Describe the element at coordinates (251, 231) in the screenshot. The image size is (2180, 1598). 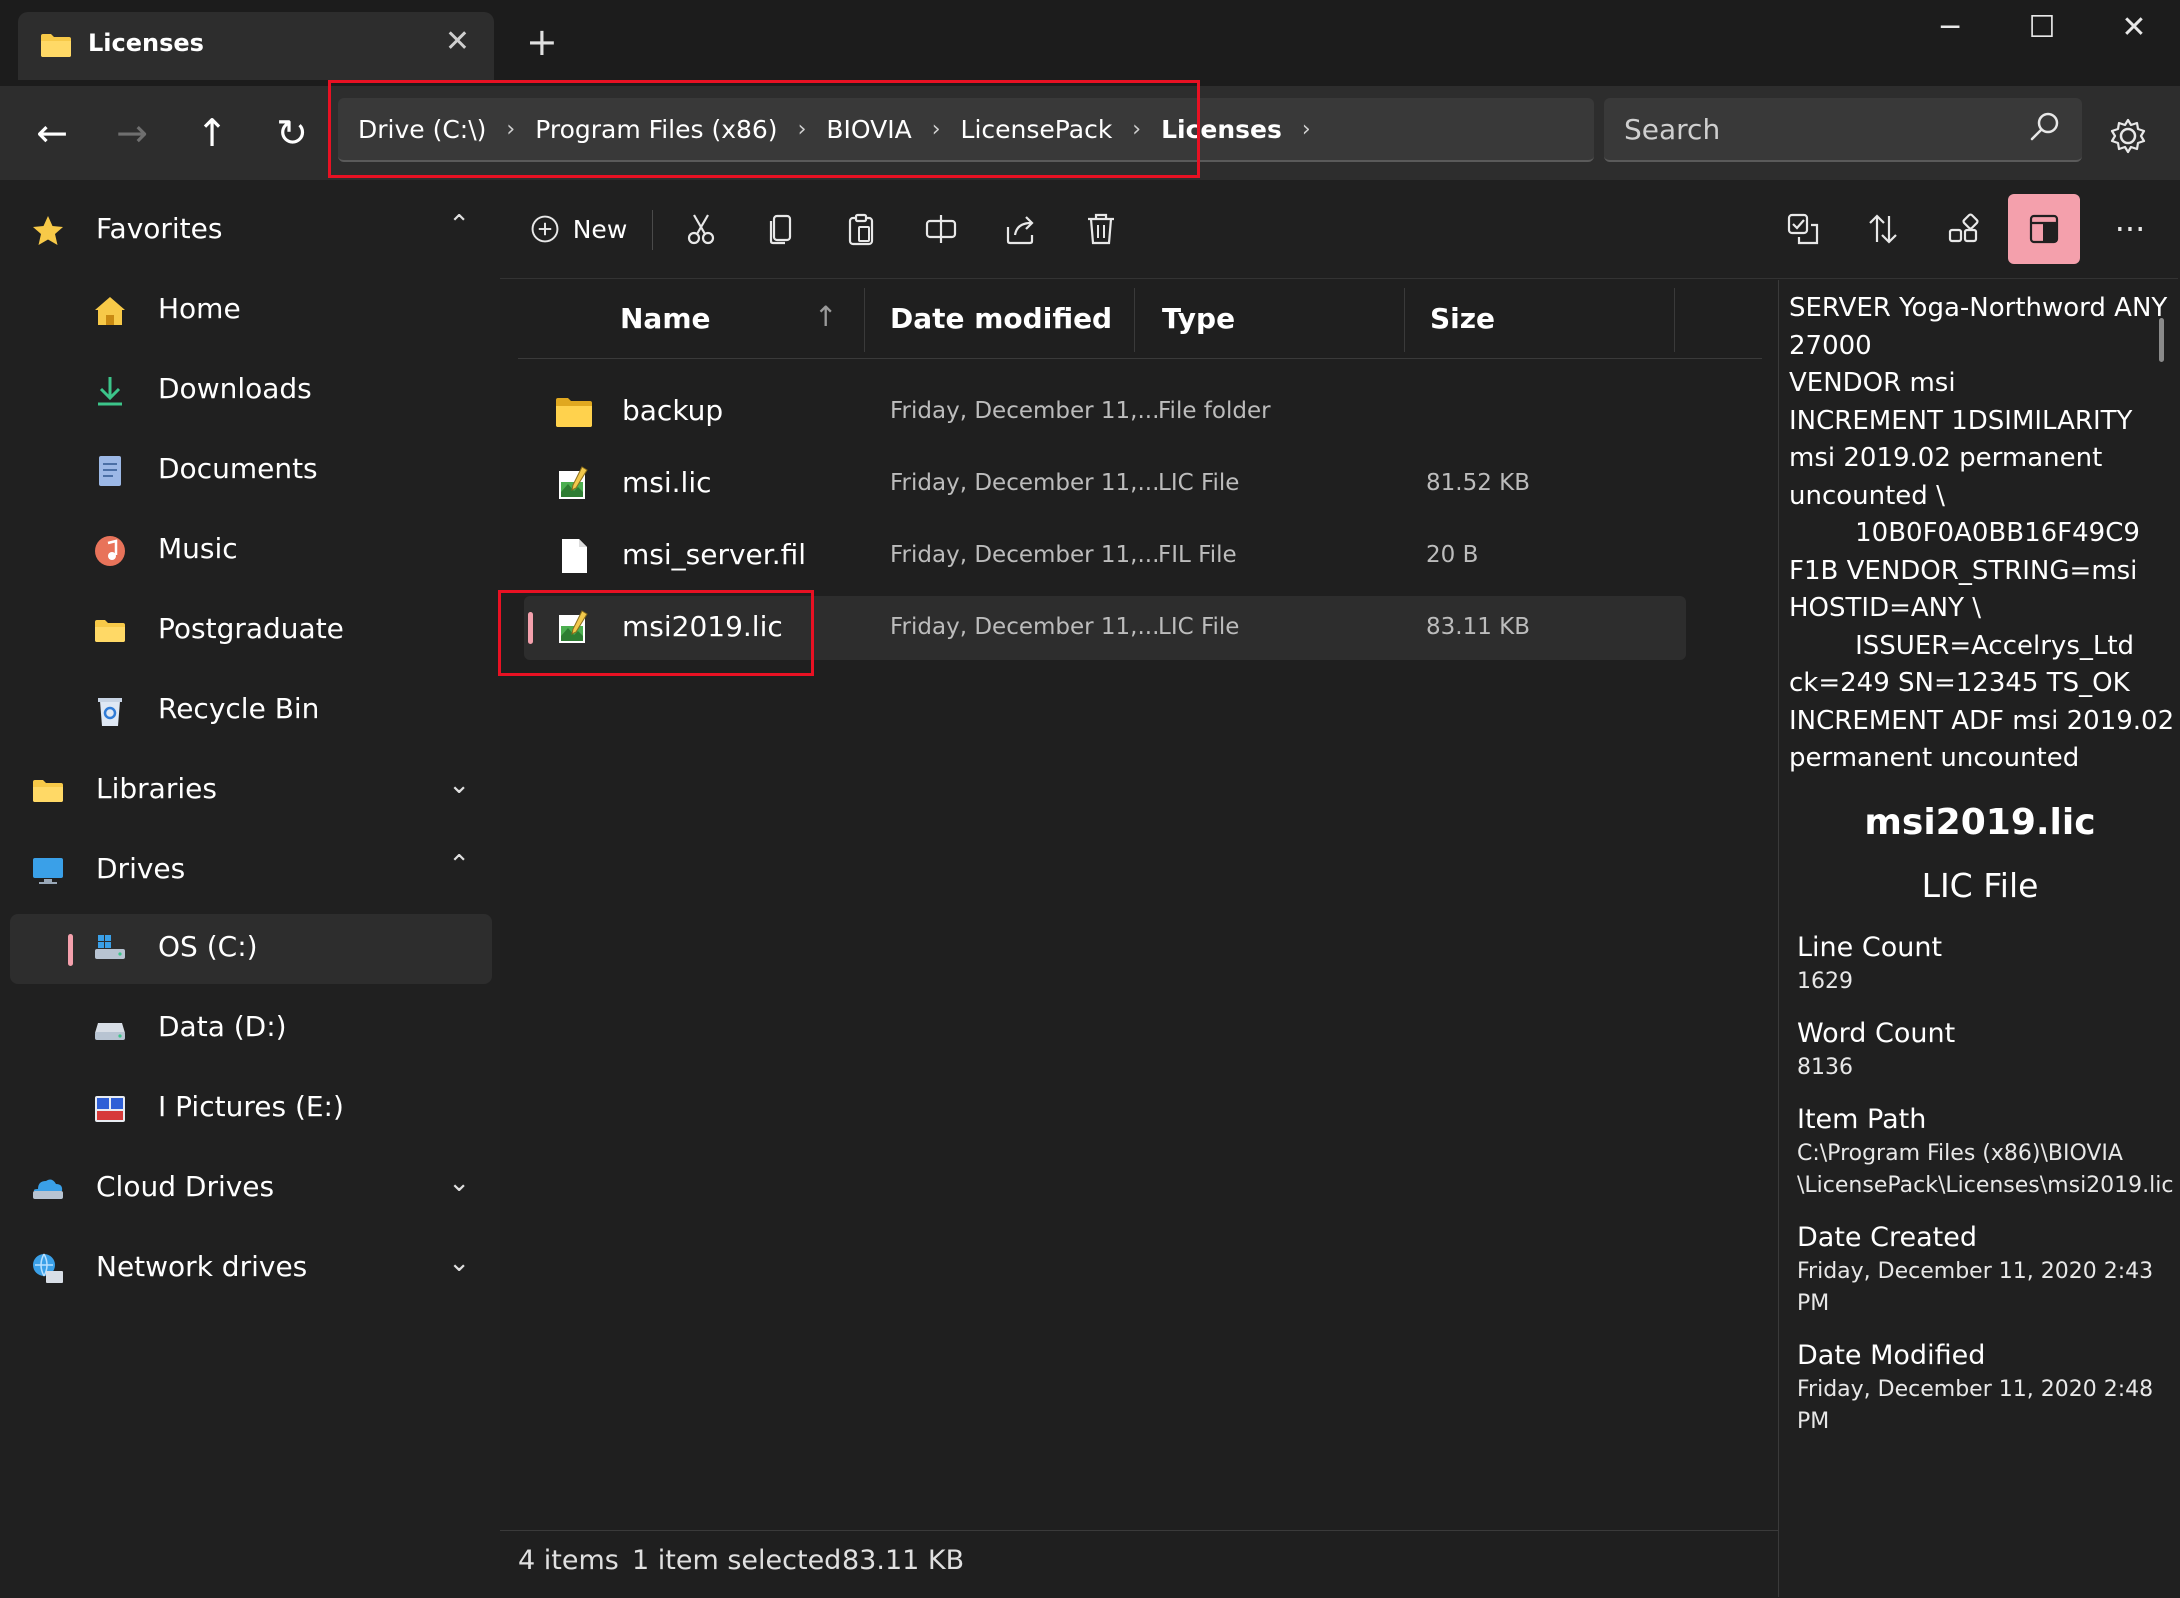
I see `sidebar-favorites: Favorites ⌃` at that location.